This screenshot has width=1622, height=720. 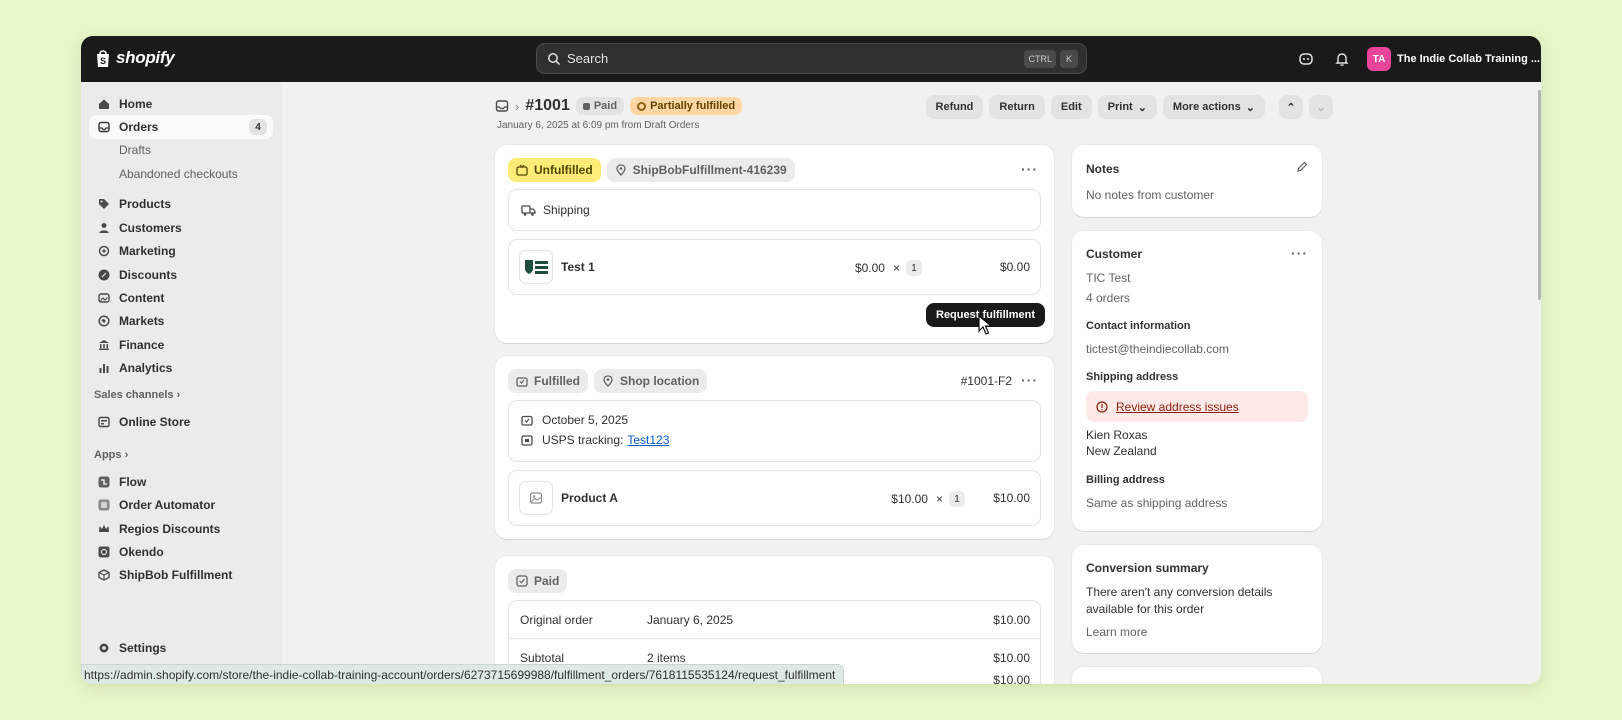 I want to click on print-label: Print, so click(x=1120, y=107).